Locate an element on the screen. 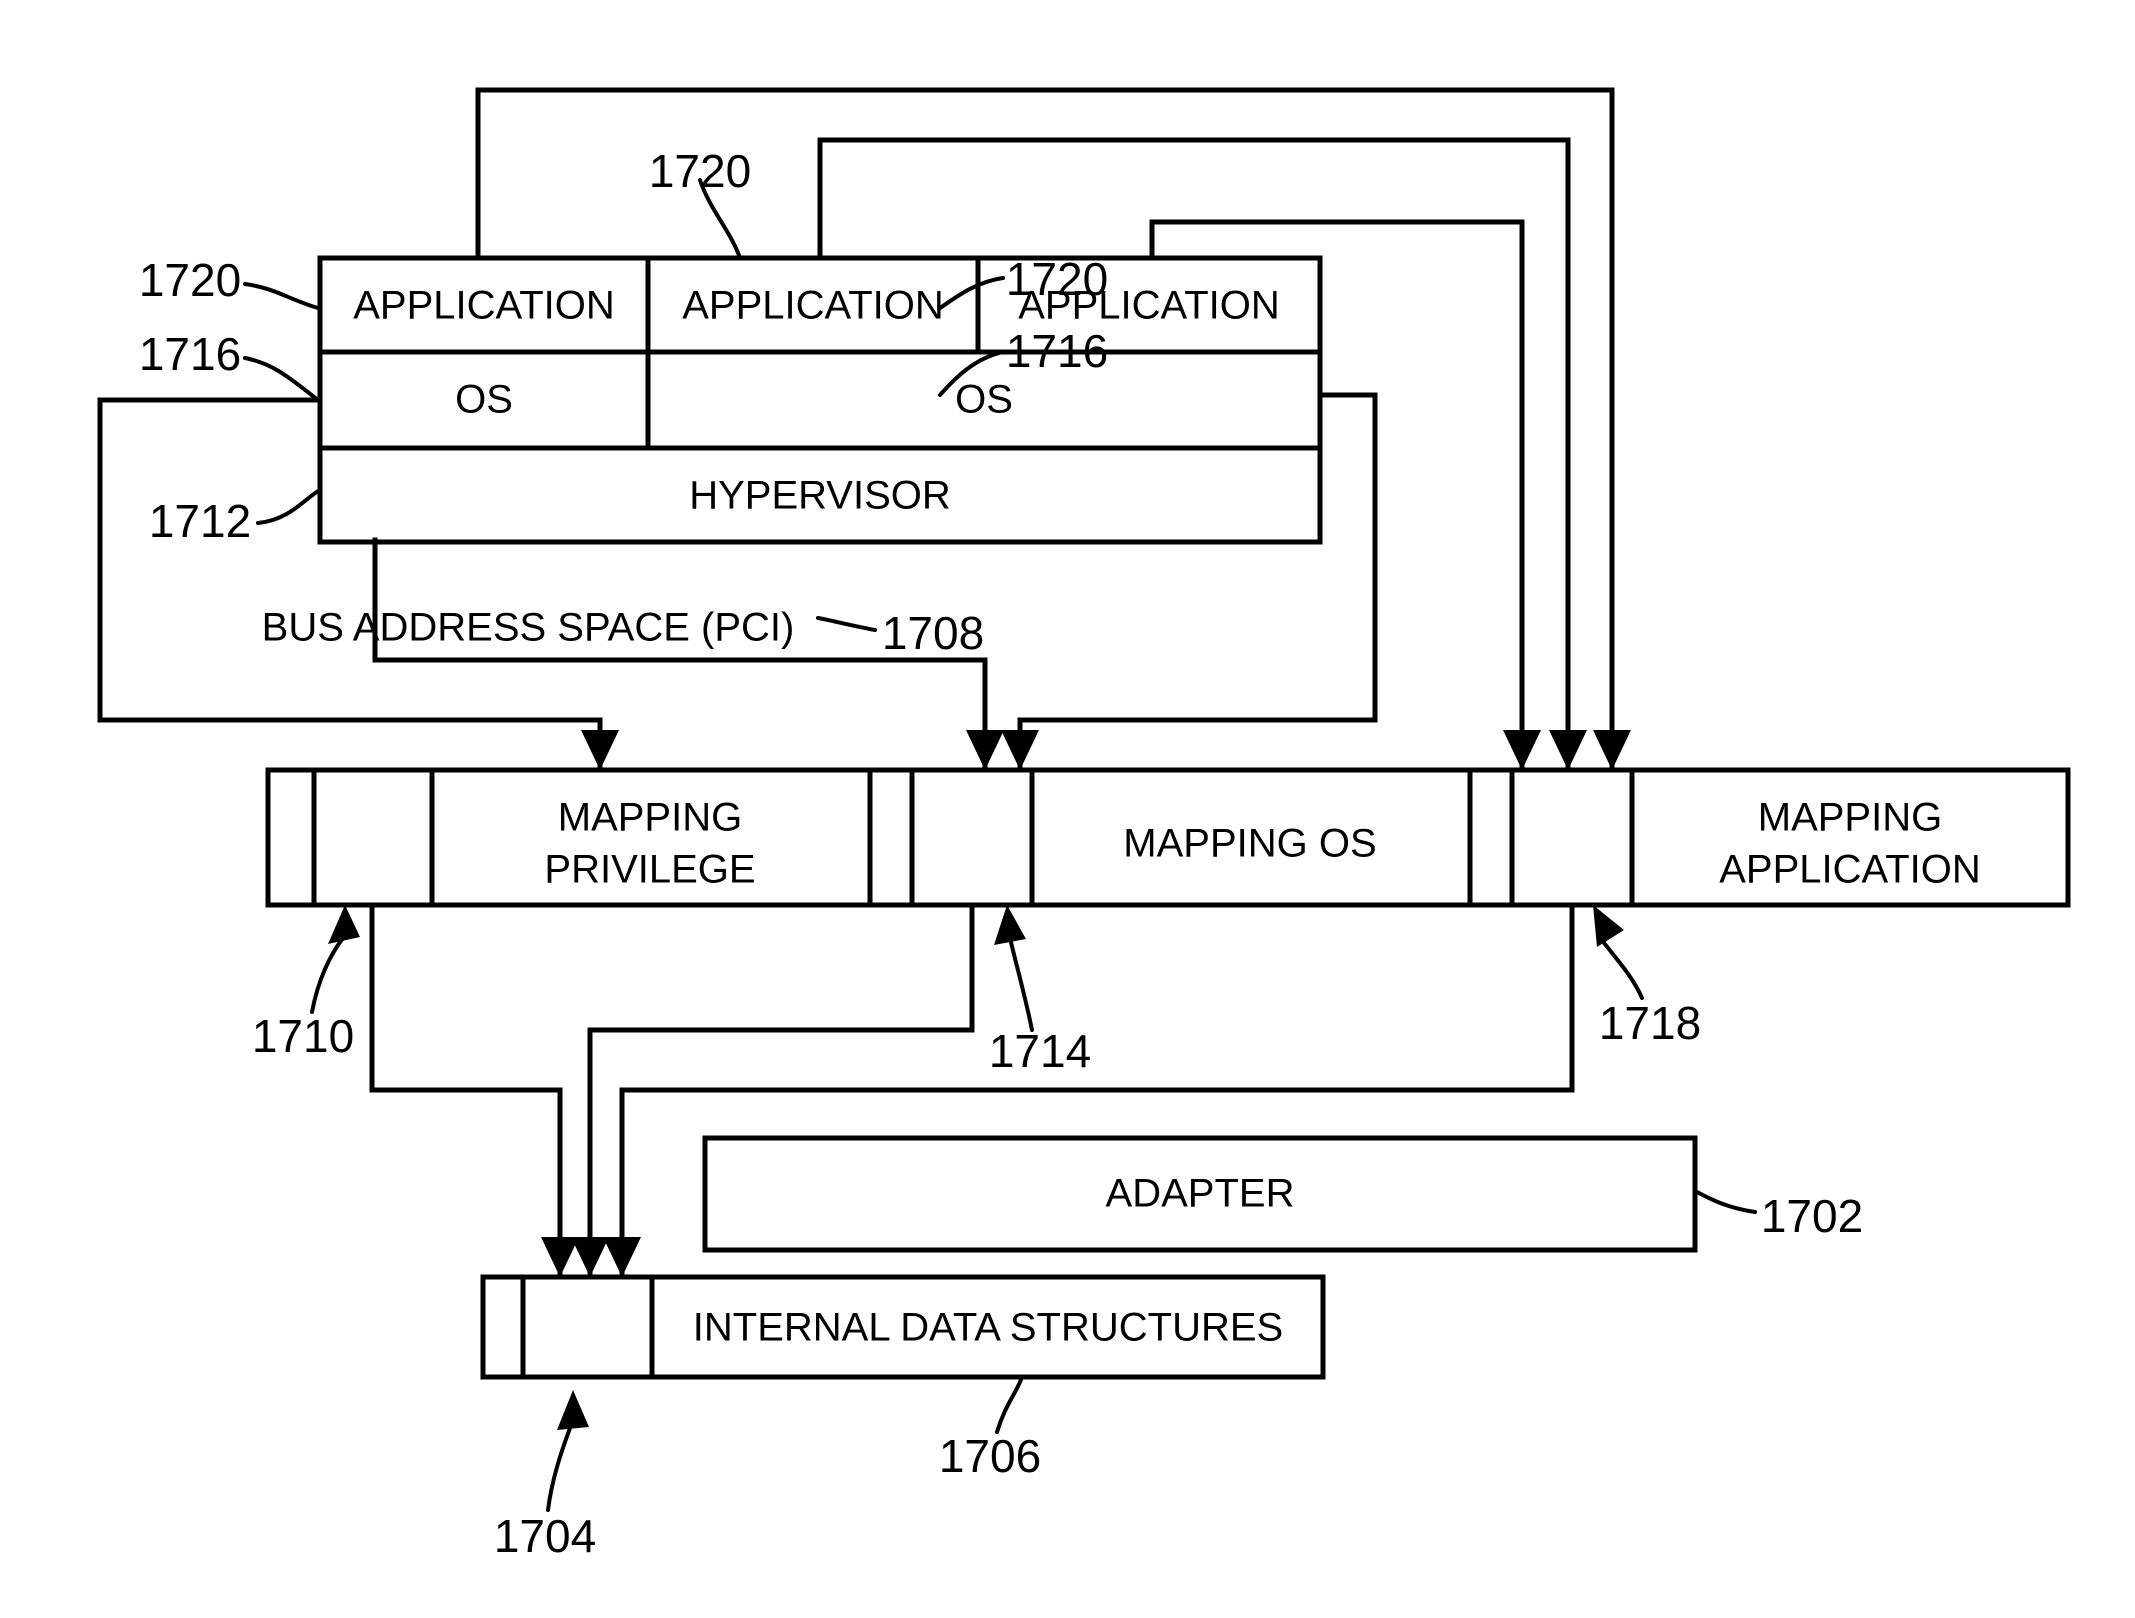  wire-os-left-to-mapping is located at coordinates (350, 585).